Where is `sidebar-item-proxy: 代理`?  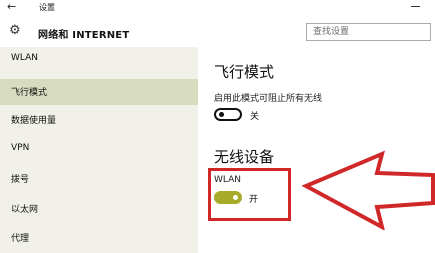
sidebar-item-proxy: 代理 is located at coordinates (99, 238).